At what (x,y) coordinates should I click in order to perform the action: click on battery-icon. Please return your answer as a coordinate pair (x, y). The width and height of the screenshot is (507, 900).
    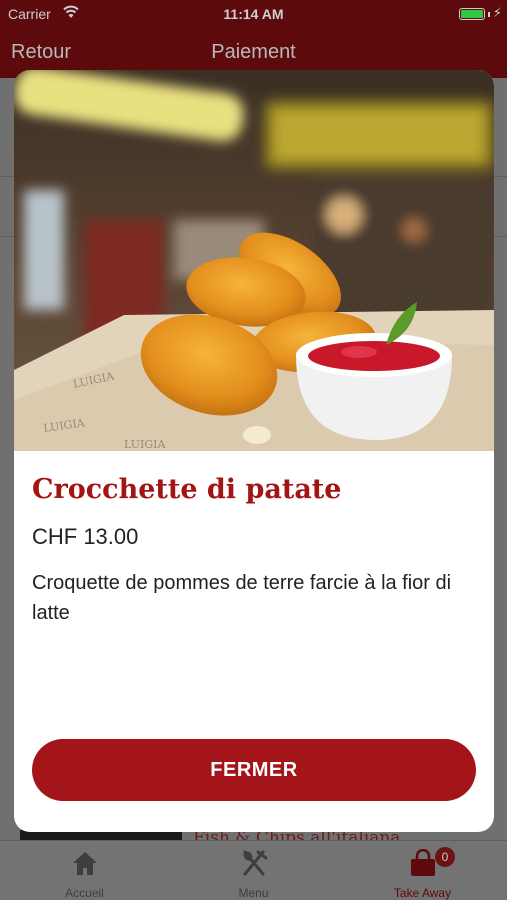
    Looking at the image, I should click on (472, 14).